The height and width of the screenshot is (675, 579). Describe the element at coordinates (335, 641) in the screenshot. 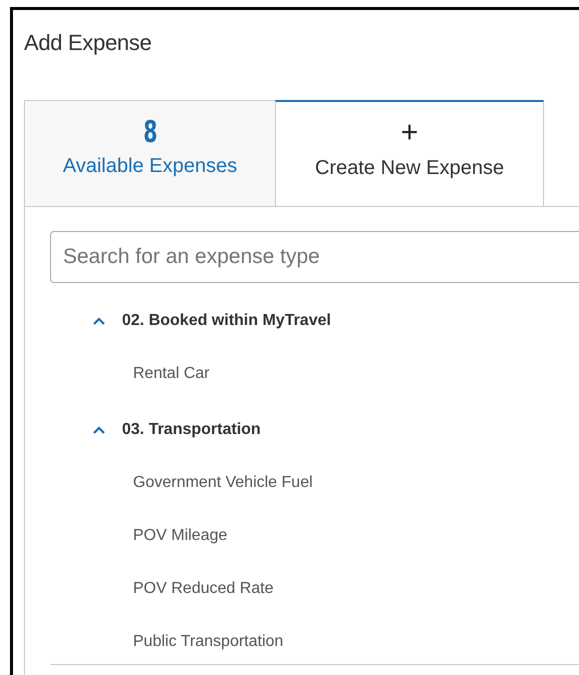

I see `expense-type-item: Public Transportation` at that location.